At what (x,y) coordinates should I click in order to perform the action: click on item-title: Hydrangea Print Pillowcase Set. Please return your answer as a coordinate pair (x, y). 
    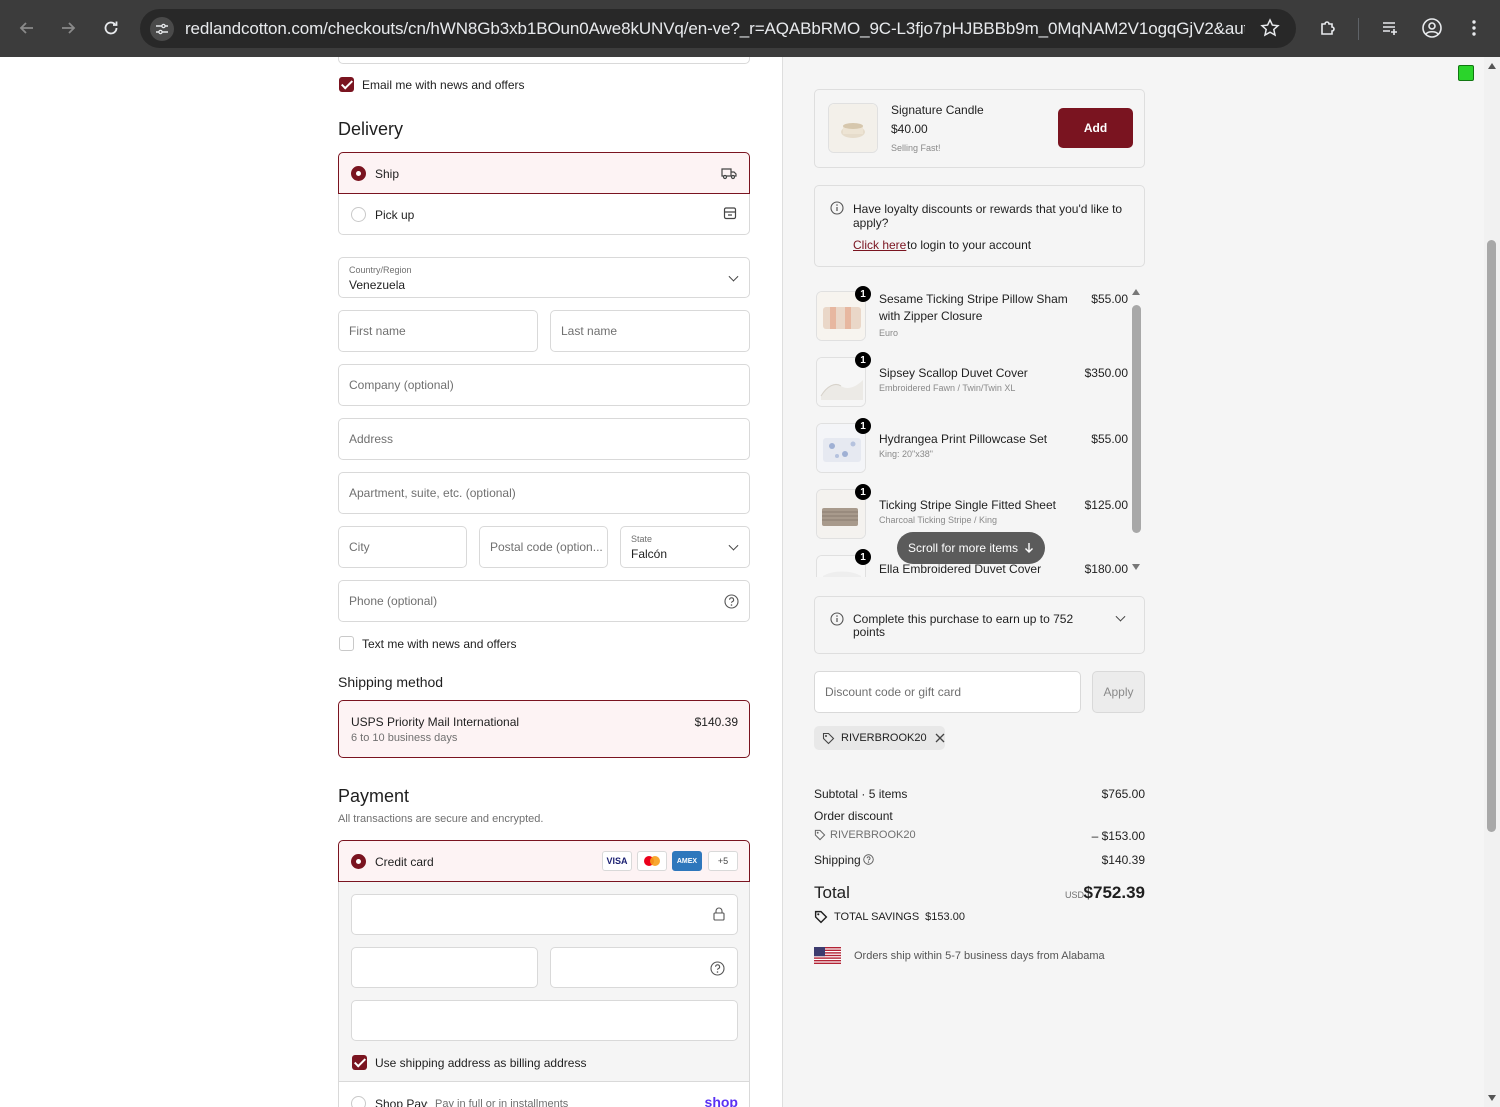
    Looking at the image, I should click on (963, 439).